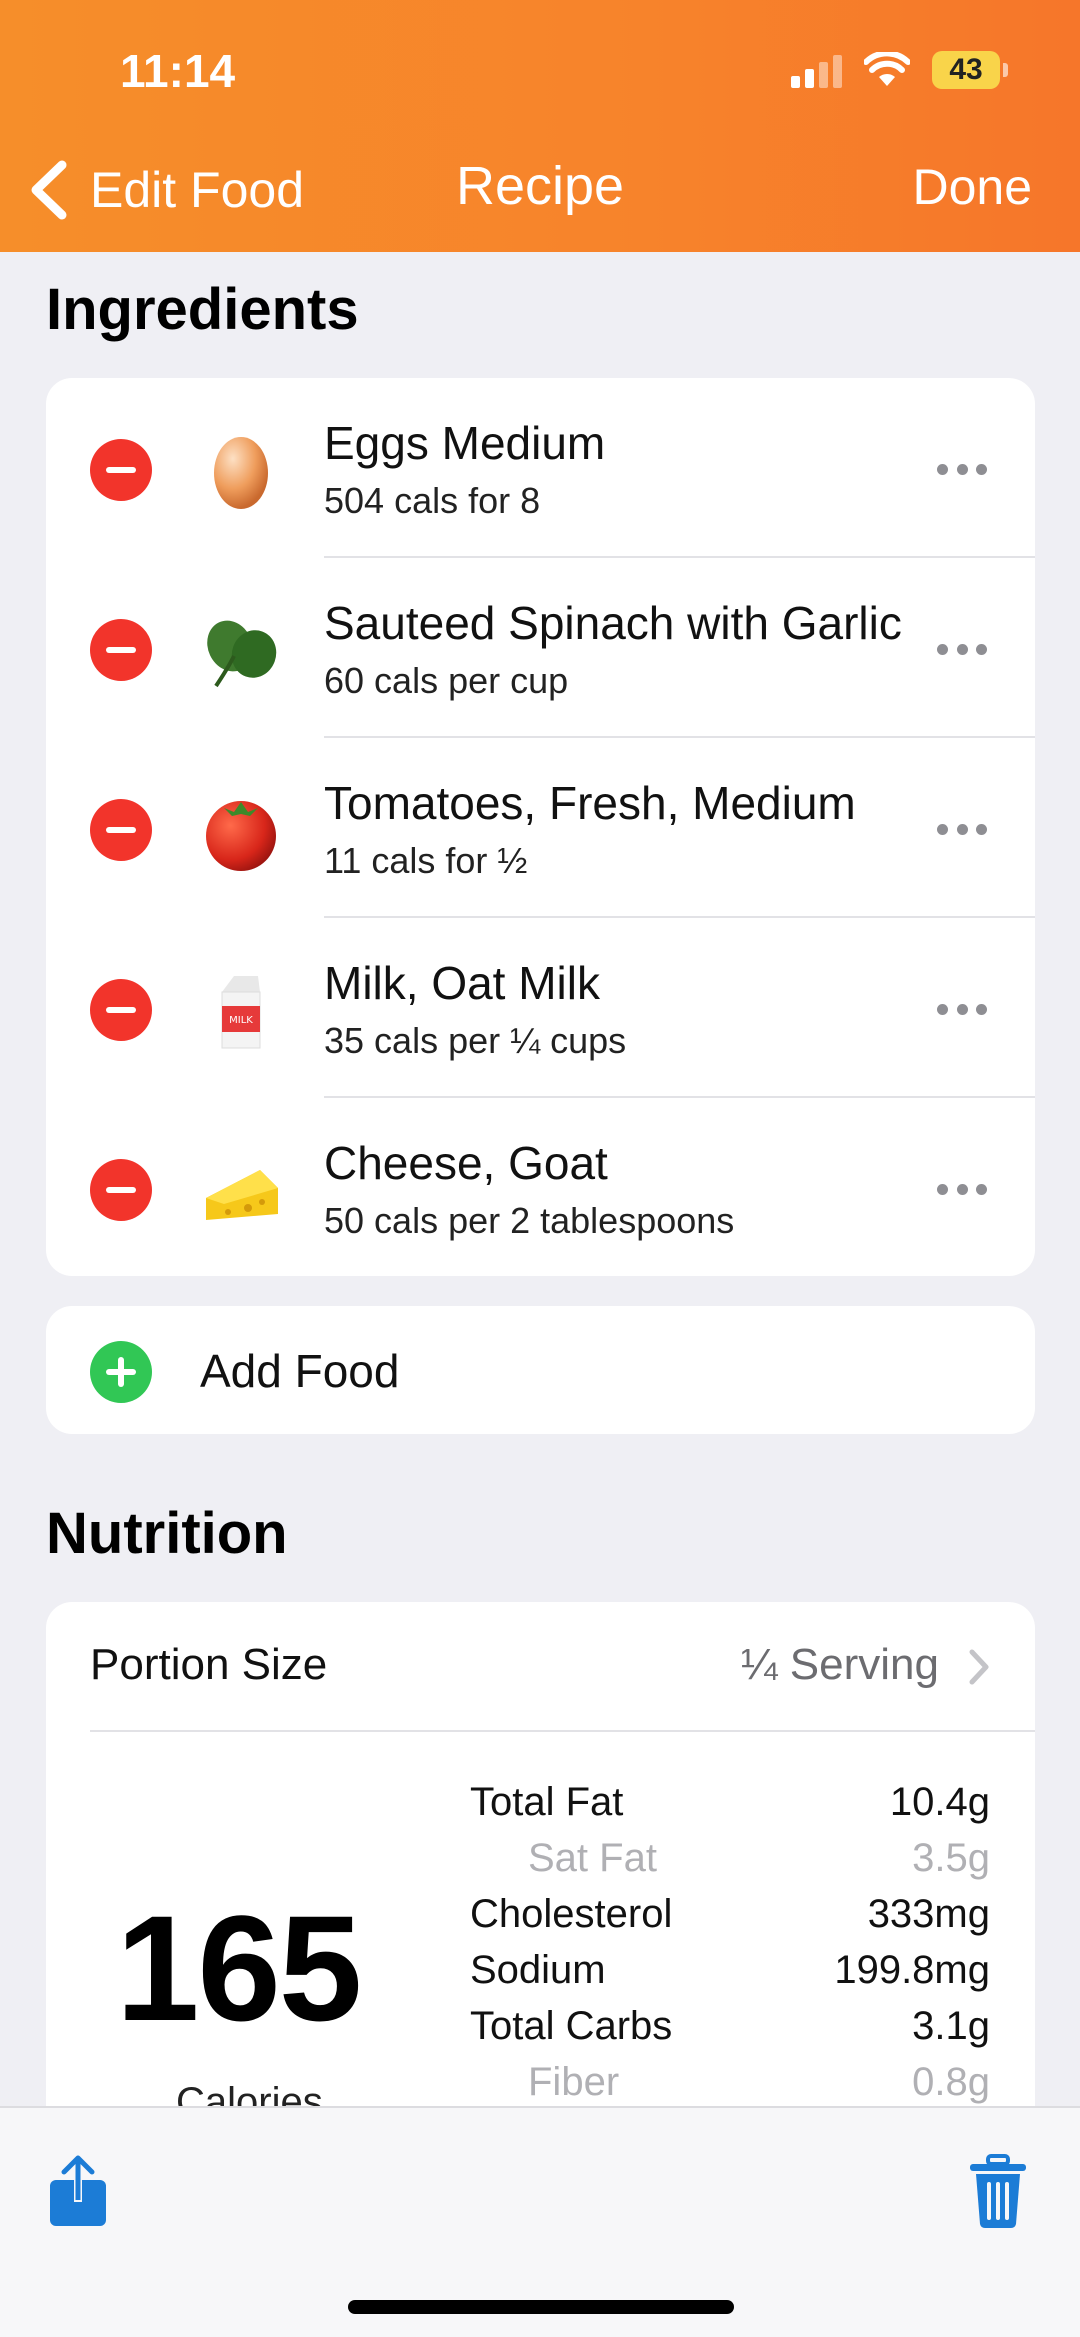 The width and height of the screenshot is (1080, 2337). I want to click on nutrient-row: Sat Fat 3.5g, so click(730, 1864).